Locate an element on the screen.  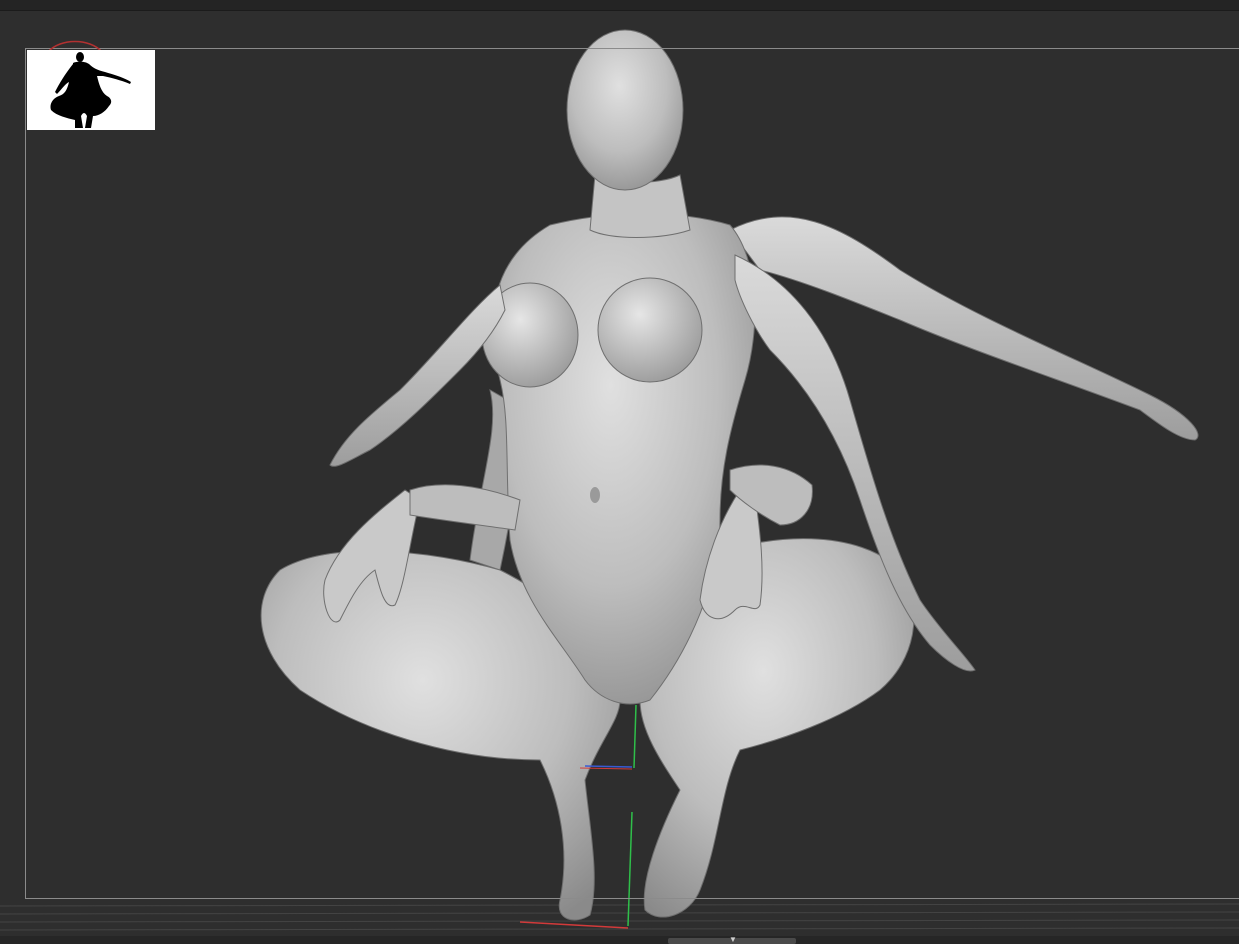
chevron-down-icon: ▼ is located at coordinates (733, 940).